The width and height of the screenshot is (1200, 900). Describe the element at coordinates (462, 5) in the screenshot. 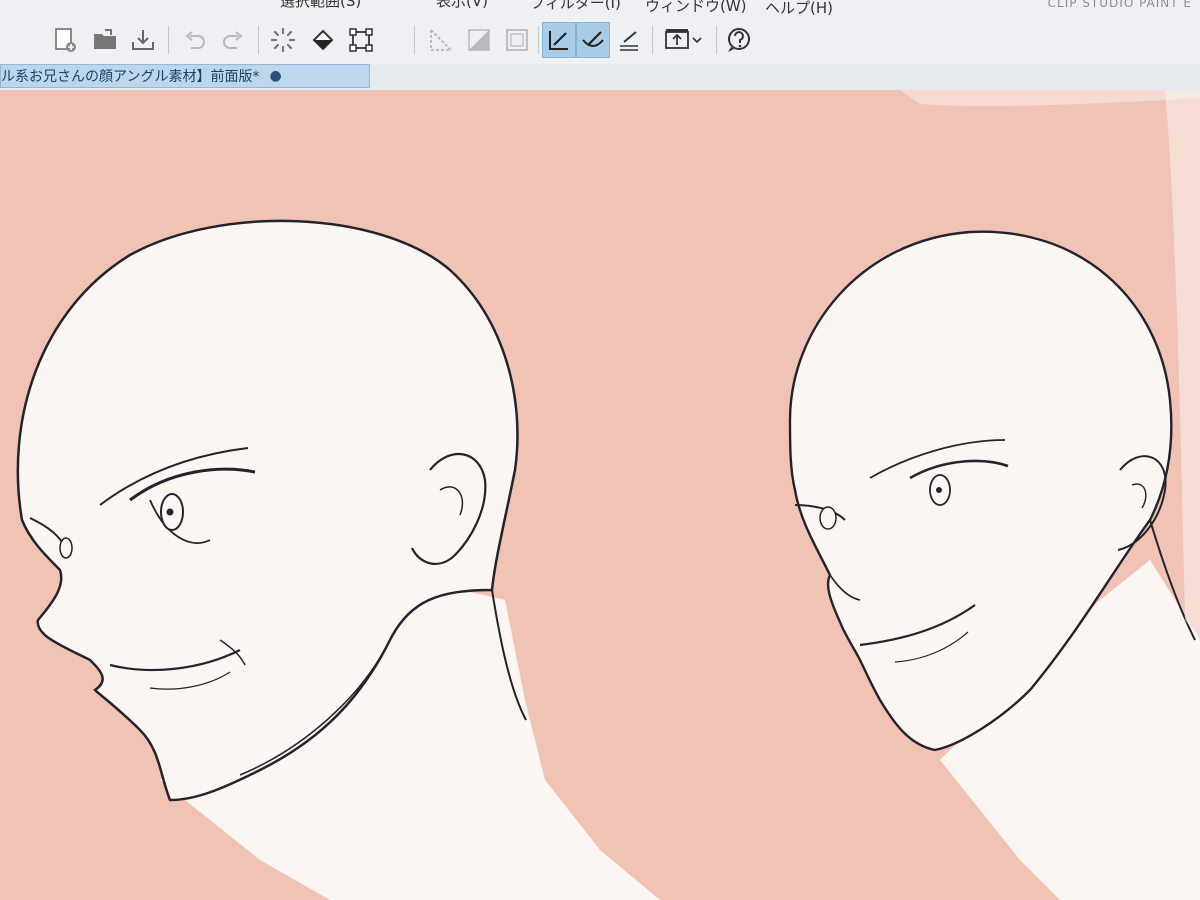

I see `menu-view: 表示(V)` at that location.